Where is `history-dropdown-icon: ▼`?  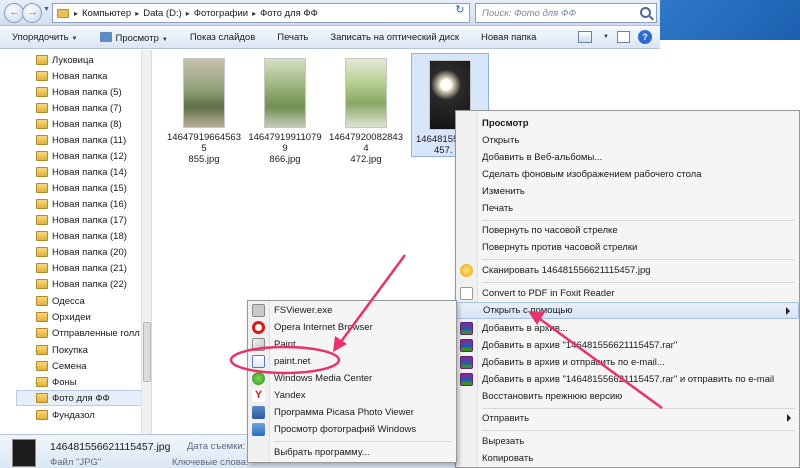
history-dropdown-icon: ▼ is located at coordinates (46, 9).